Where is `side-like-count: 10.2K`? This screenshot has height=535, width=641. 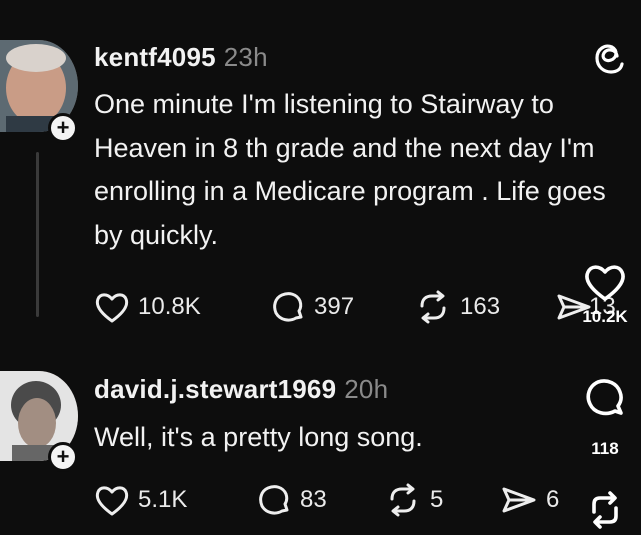 side-like-count: 10.2K is located at coordinates (605, 316).